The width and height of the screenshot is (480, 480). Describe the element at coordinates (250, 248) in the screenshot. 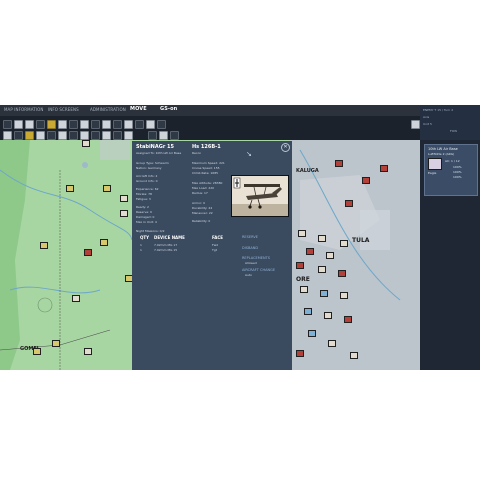

I see `disband-button: DISBAND` at that location.